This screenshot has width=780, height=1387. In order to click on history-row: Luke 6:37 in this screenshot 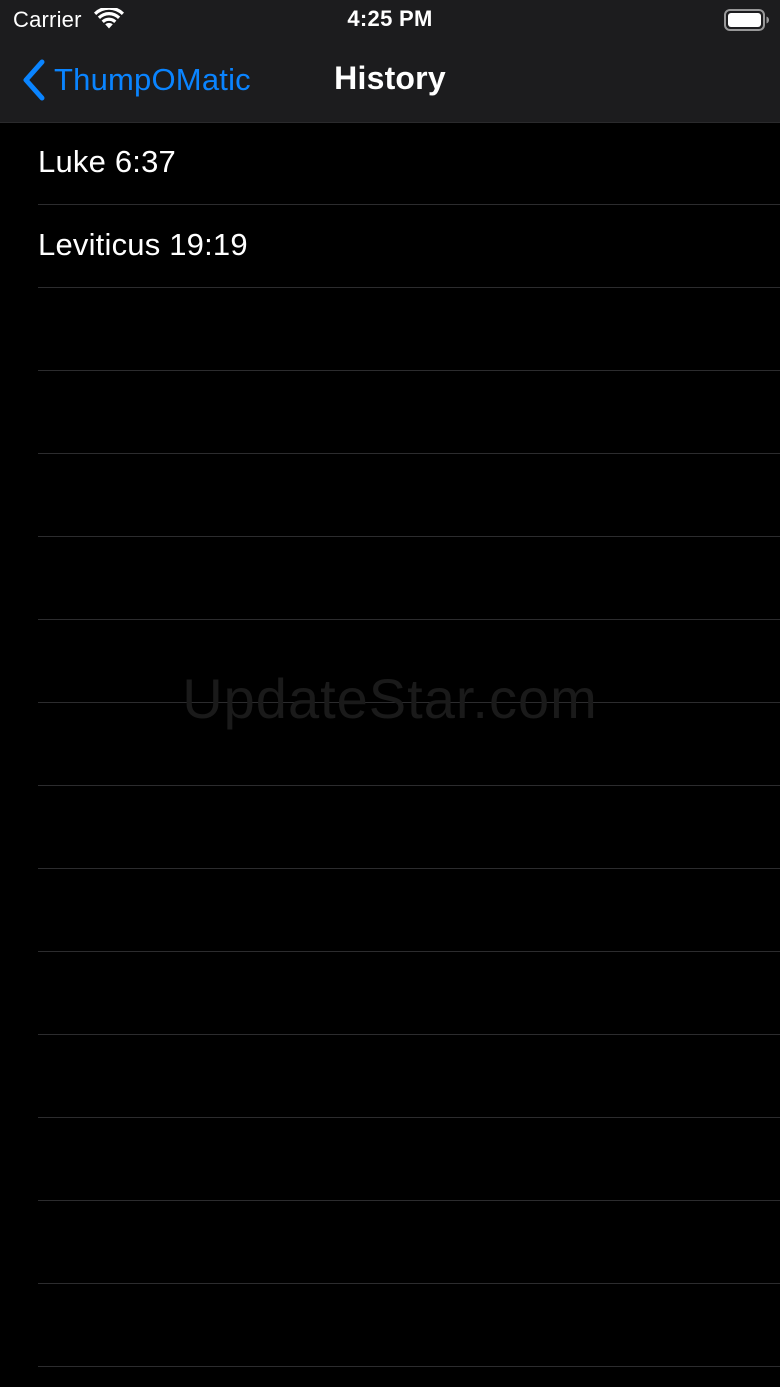, I will do `click(390, 163)`.